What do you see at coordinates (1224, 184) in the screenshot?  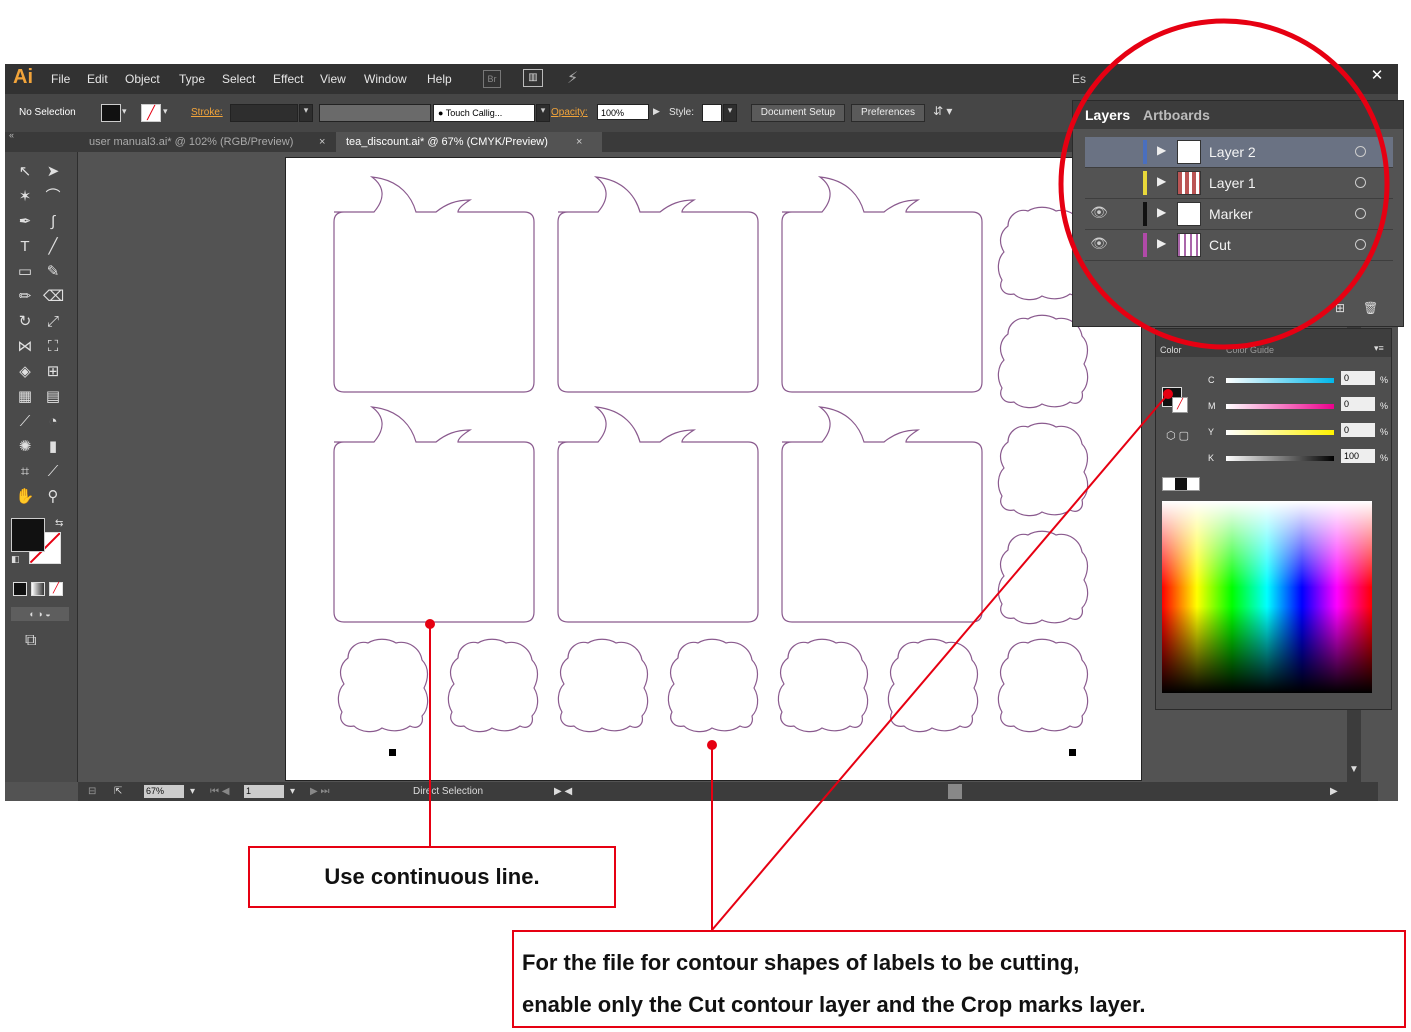 I see `magnify-circle` at bounding box center [1224, 184].